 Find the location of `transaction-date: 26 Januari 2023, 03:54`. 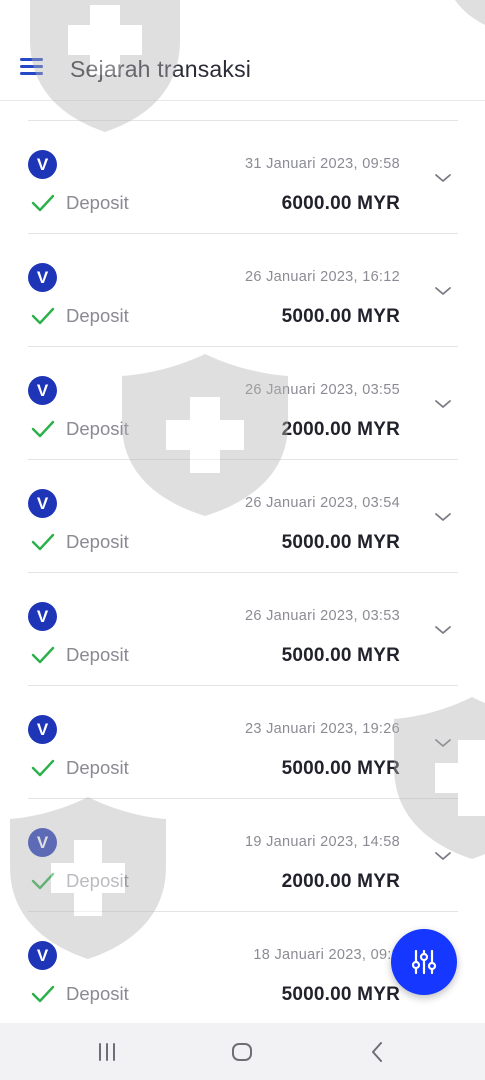

transaction-date: 26 Januari 2023, 03:54 is located at coordinates (322, 503).